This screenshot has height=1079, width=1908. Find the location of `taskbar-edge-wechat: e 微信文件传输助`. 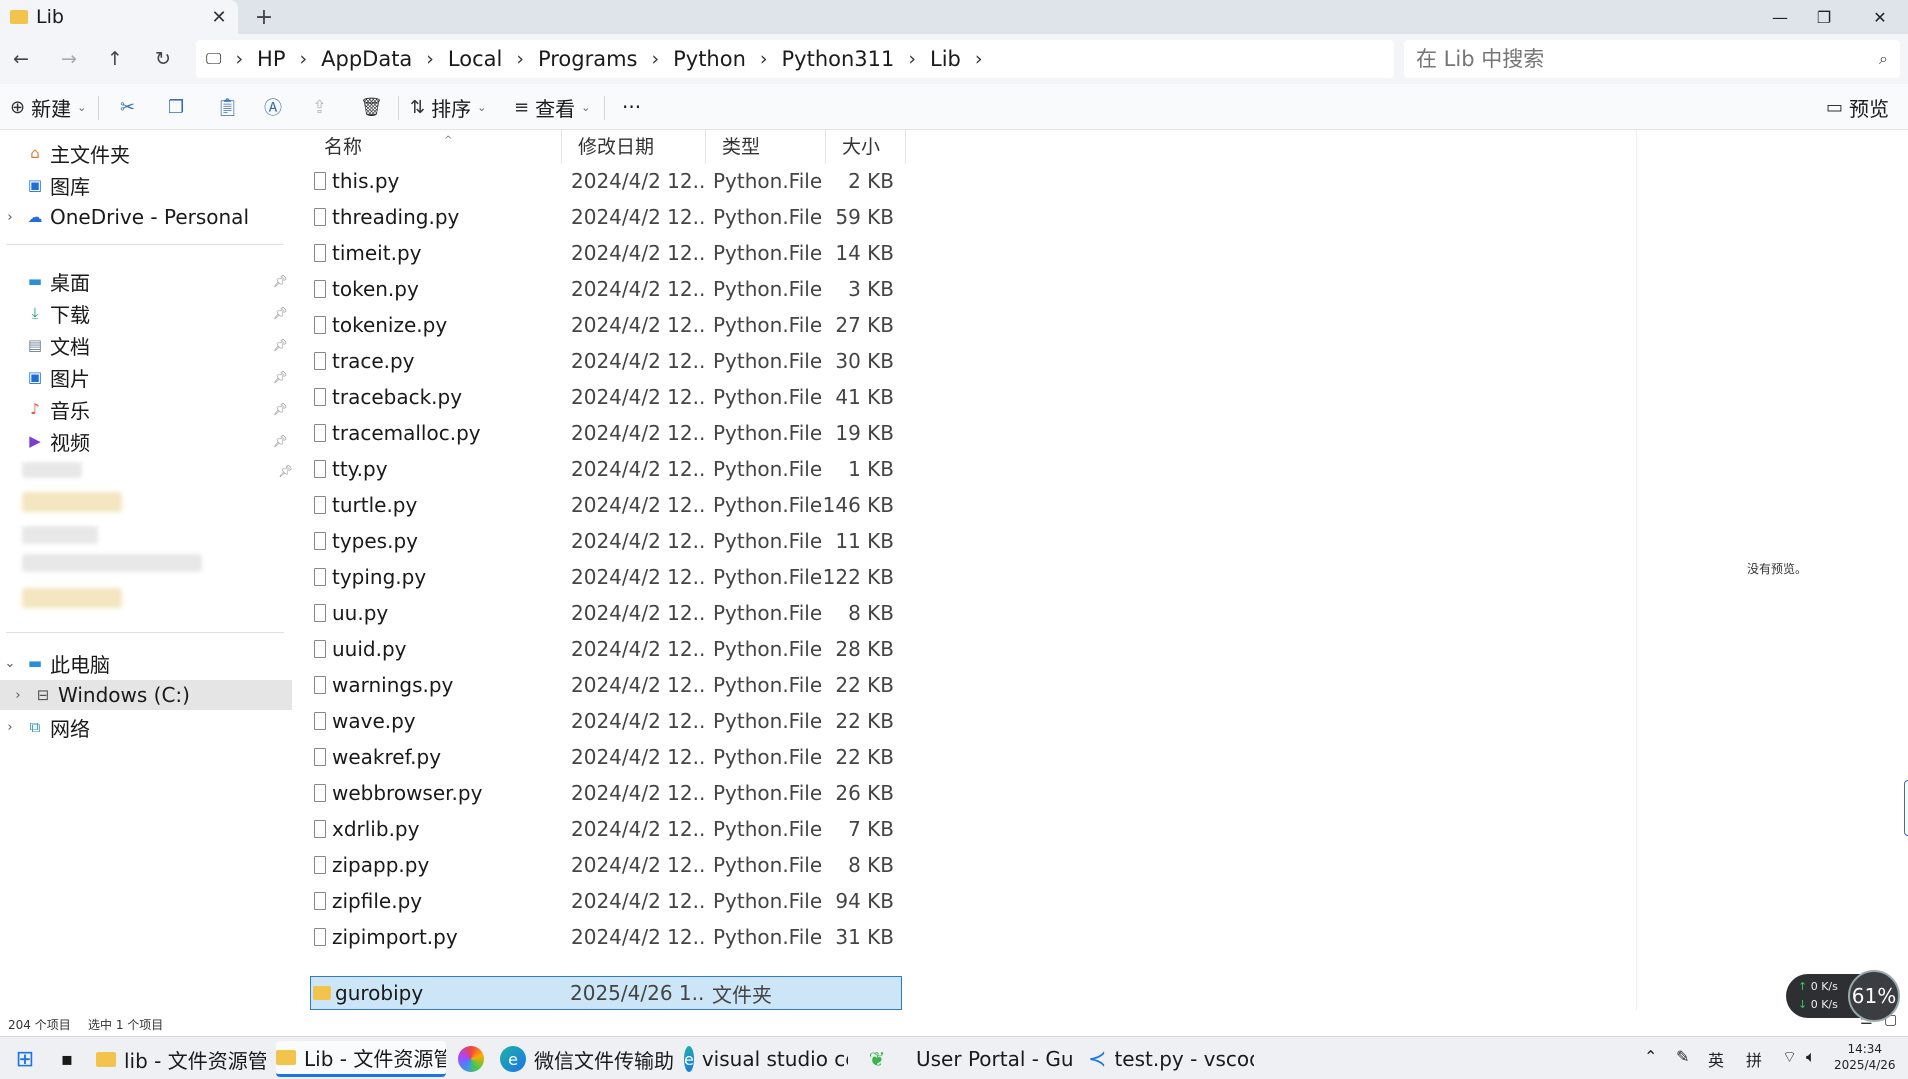

taskbar-edge-wechat: e 微信文件传输助 is located at coordinates (590, 1059).